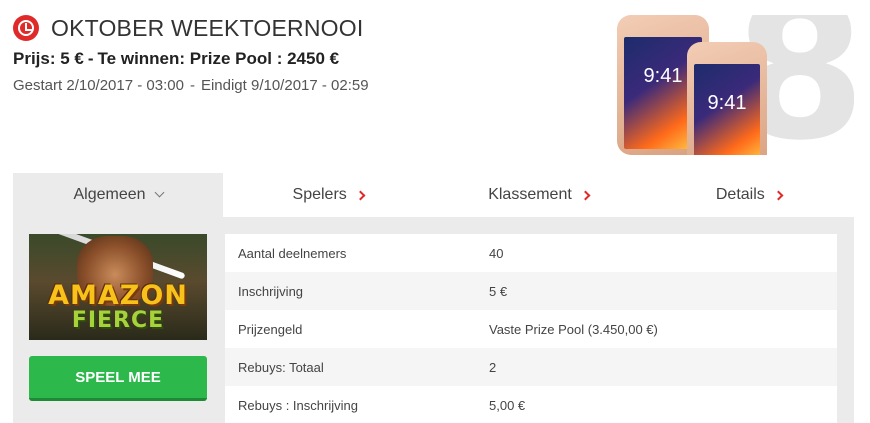 The image size is (870, 423). Describe the element at coordinates (284, 85) in the screenshot. I see `end-date: Eindigt 9/10/2017 - 02:59` at that location.